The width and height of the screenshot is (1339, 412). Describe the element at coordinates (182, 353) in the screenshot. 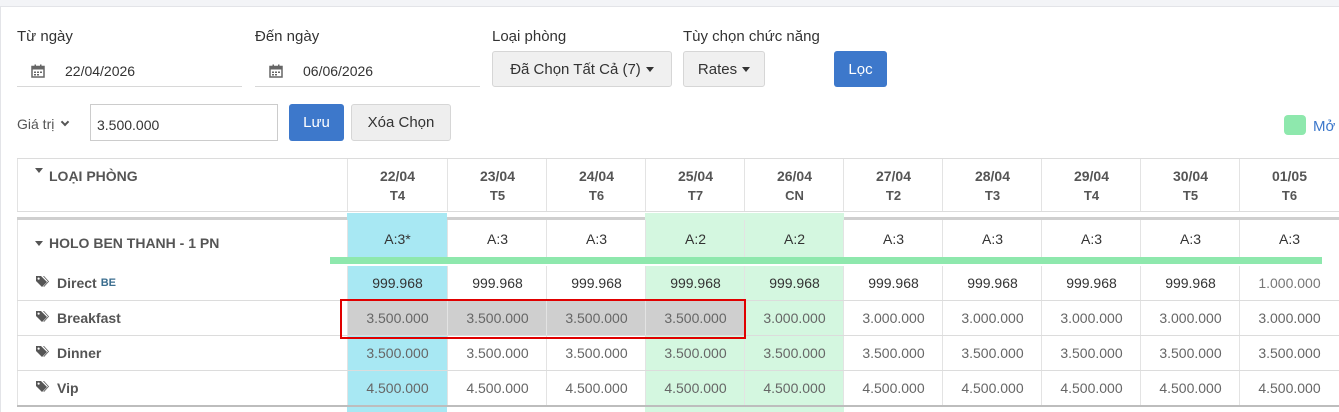

I see `rate-plan-cell: Dinner` at that location.